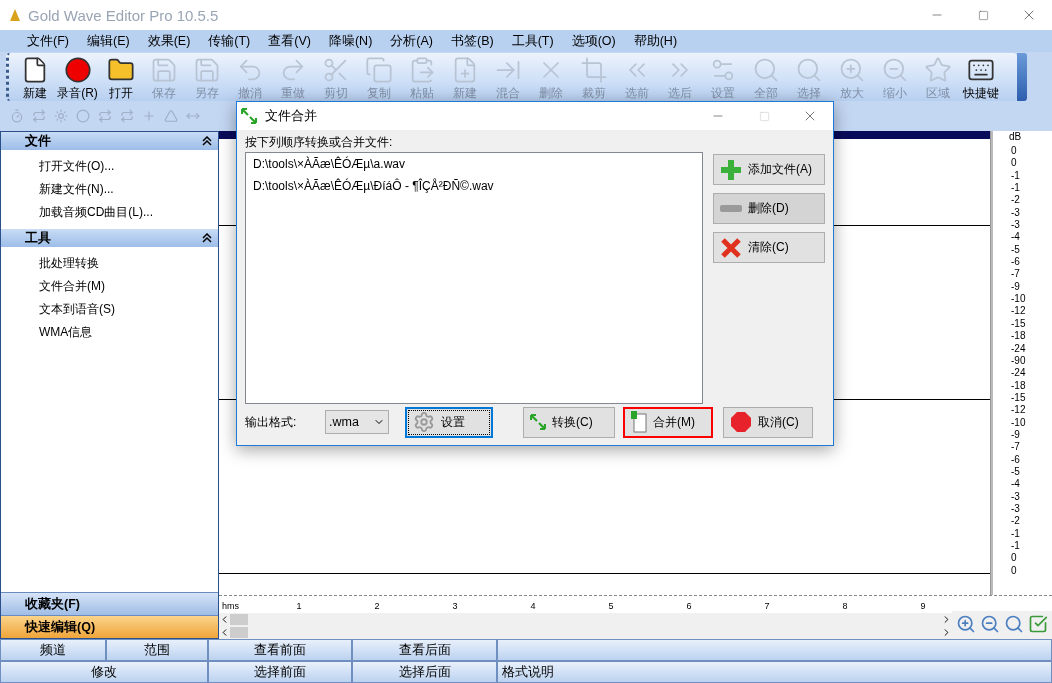 The image size is (1052, 683). Describe the element at coordinates (731, 247) in the screenshot. I see `x-icon` at that location.